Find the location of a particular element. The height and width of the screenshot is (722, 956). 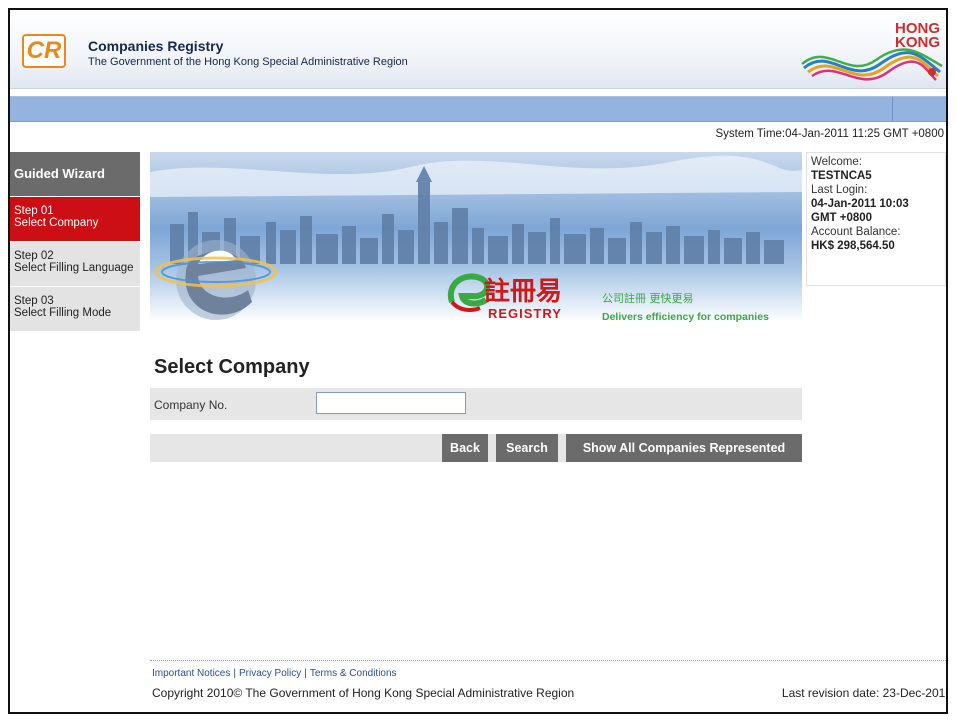

hong-kong-brand-logo: HONG KONG is located at coordinates (873, 51).